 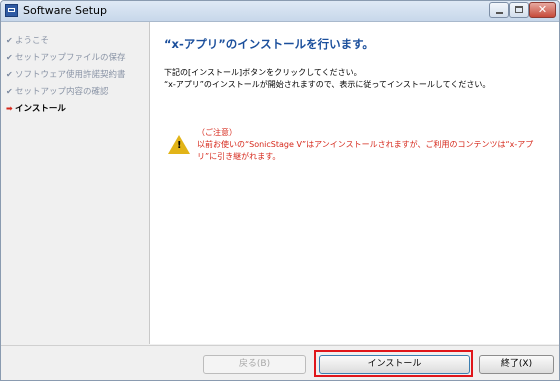 What do you see at coordinates (62, 92) in the screenshot?
I see `step-label: セットアップ内容の確認` at bounding box center [62, 92].